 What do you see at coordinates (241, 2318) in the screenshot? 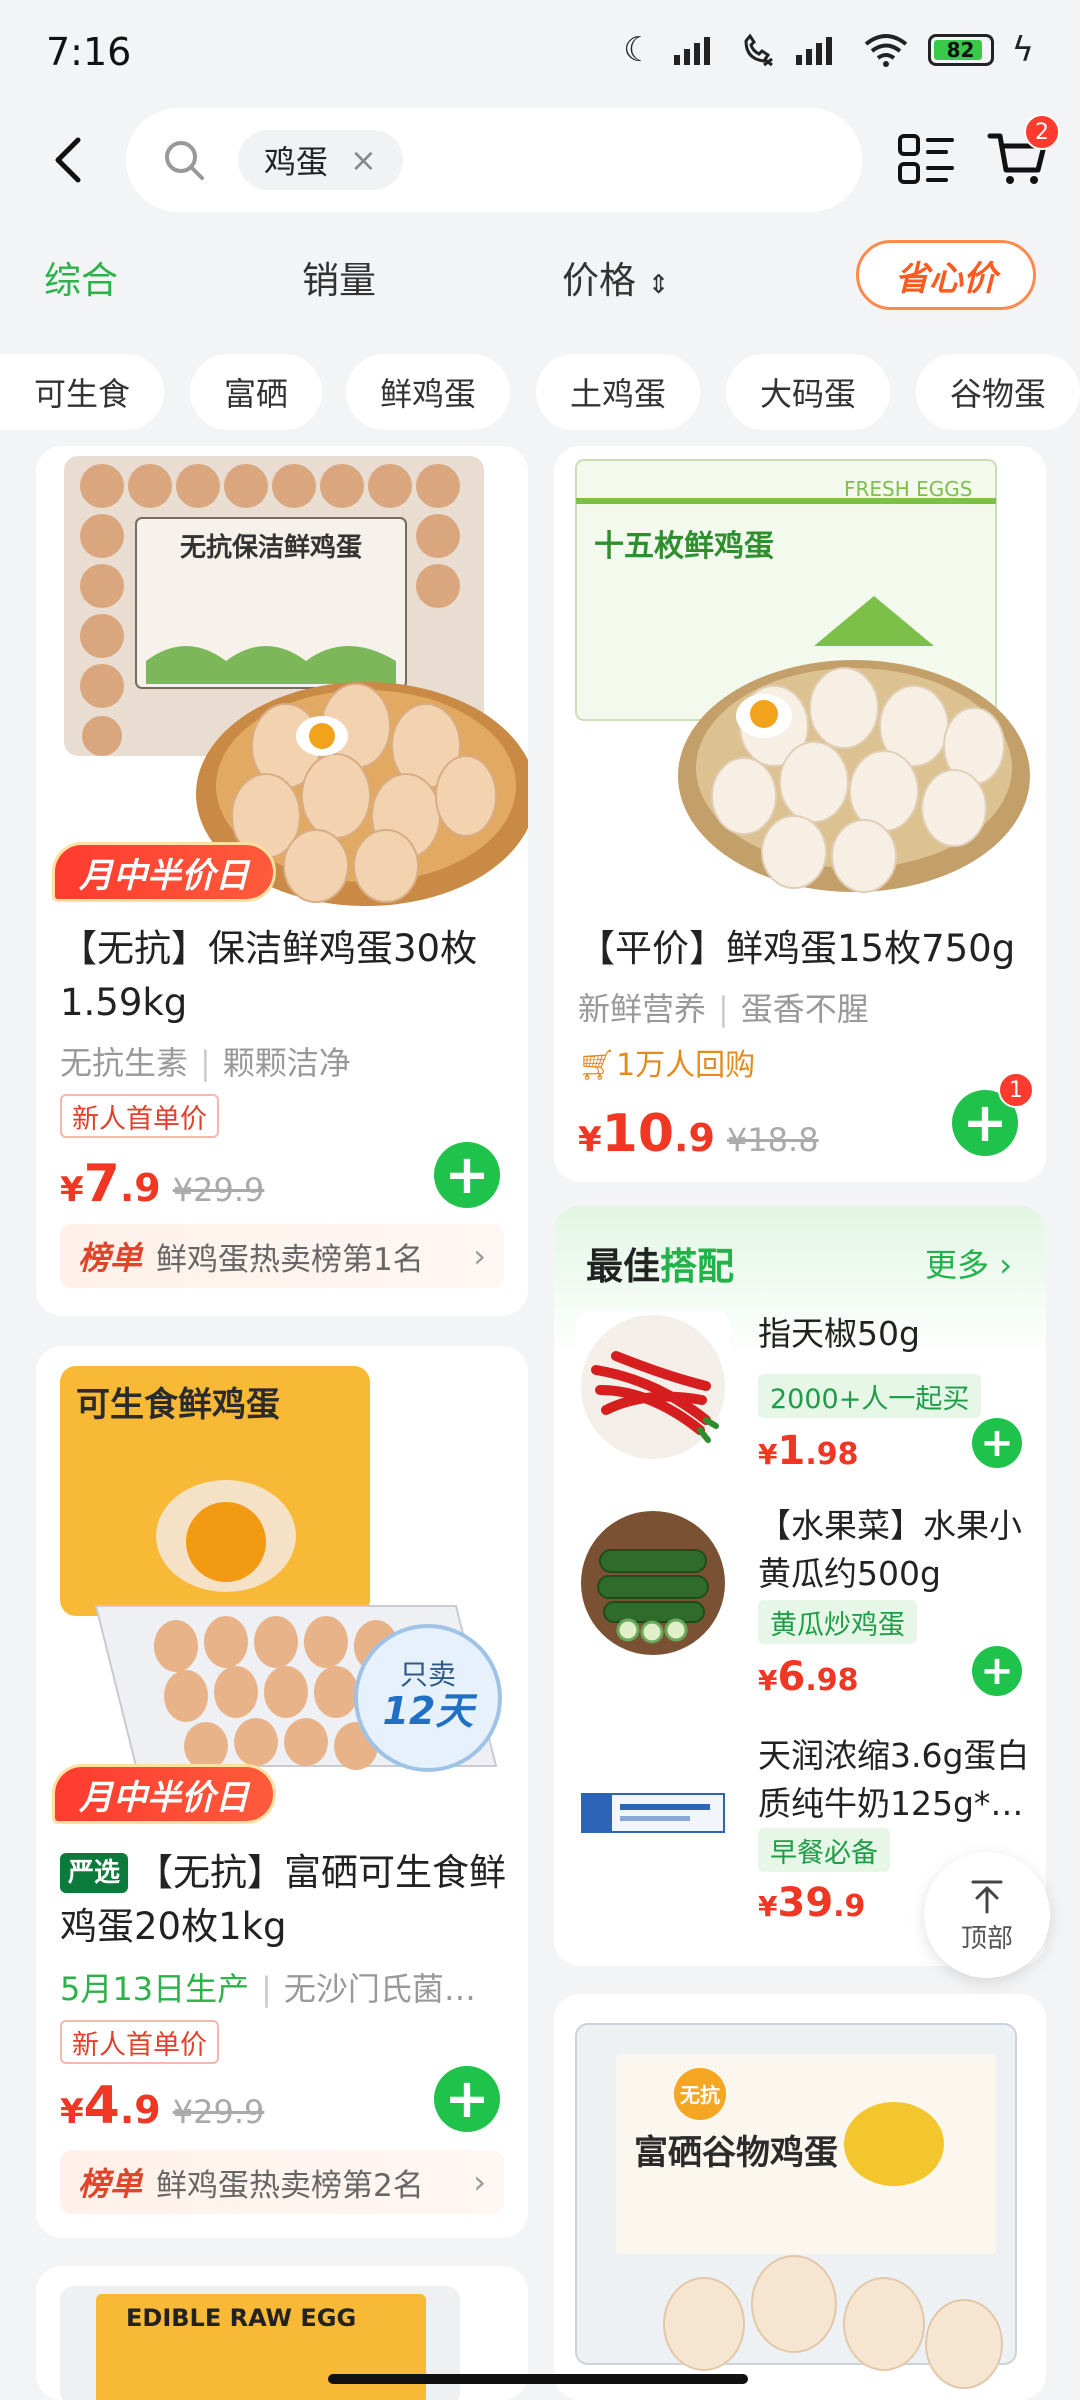
I see `package-label: EDIBLE RAW EGG` at bounding box center [241, 2318].